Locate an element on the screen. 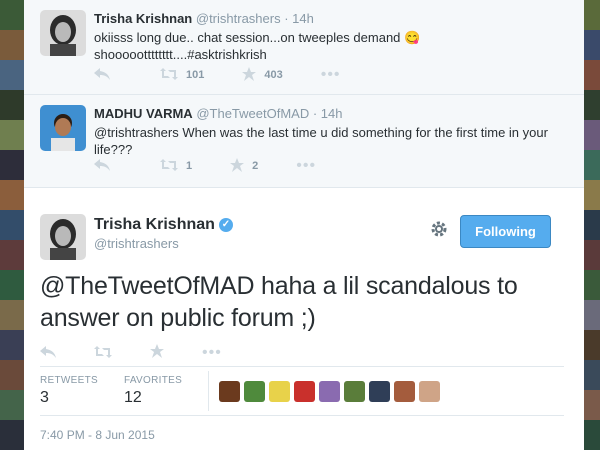 The width and height of the screenshot is (600, 450). retweet-button is located at coordinates (107, 353).